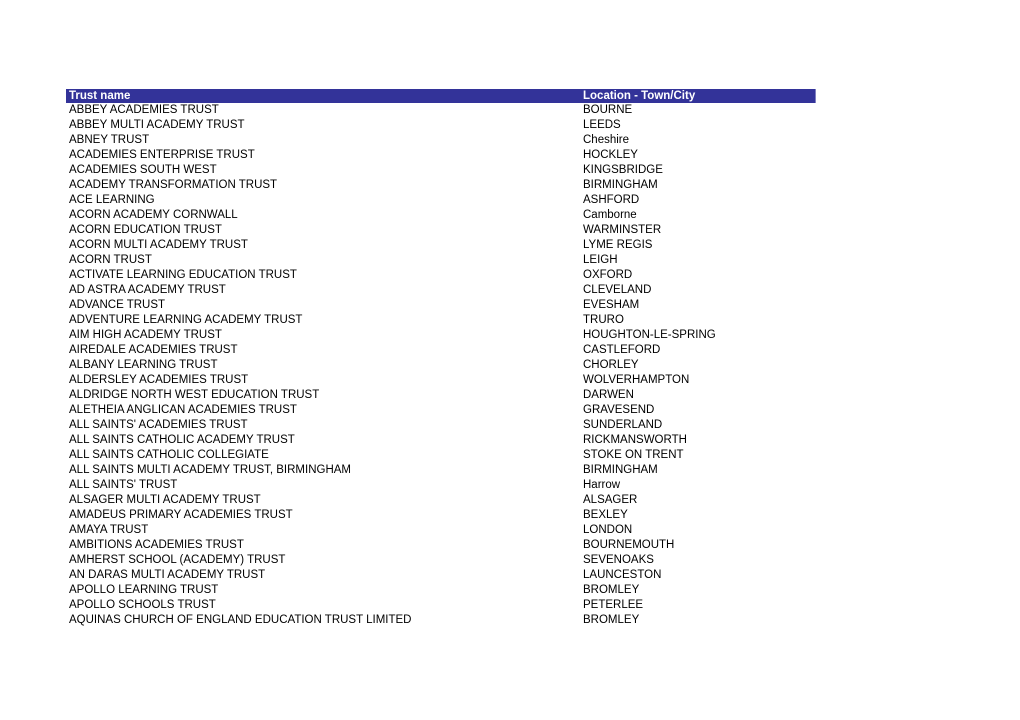  Describe the element at coordinates (112, 200) in the screenshot. I see `trust-name-cell: ACE LEARNING` at that location.